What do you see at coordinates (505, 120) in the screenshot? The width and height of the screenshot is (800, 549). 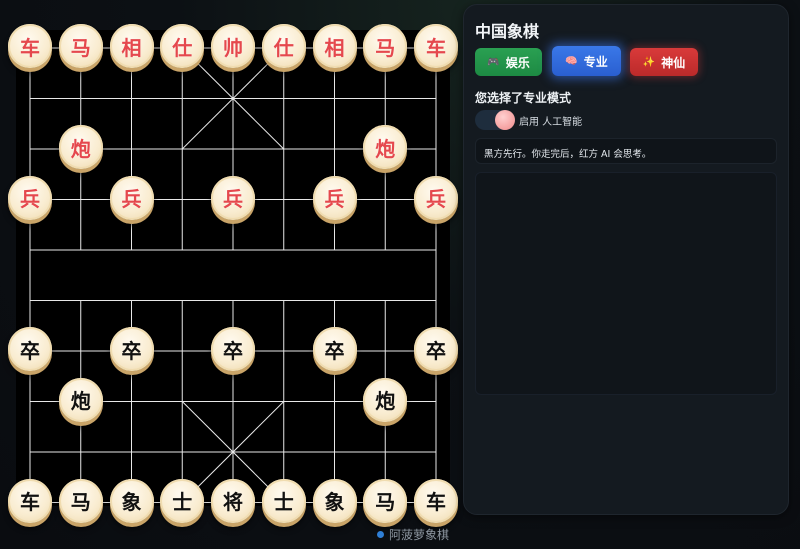 I see `toggle-knob` at bounding box center [505, 120].